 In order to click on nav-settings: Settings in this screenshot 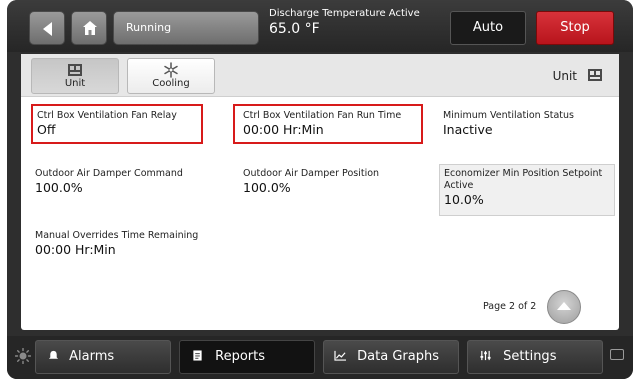, I will do `click(535, 357)`.